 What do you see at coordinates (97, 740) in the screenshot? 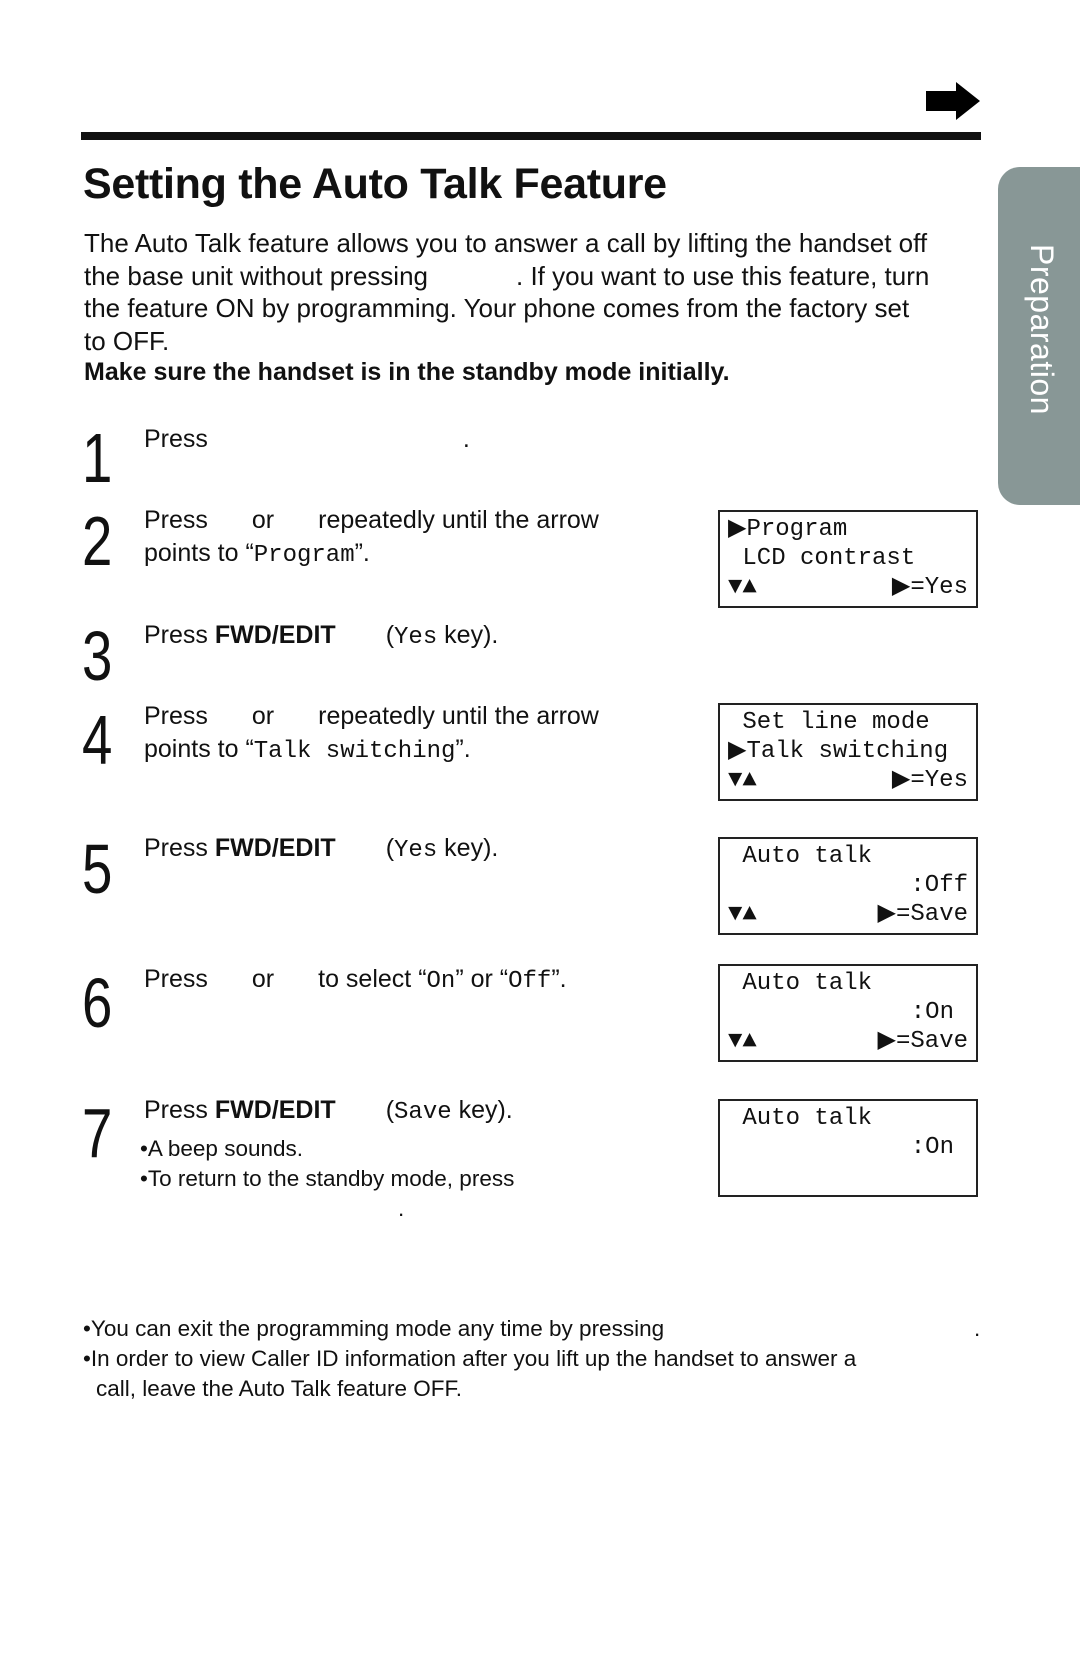
I see `step-number: 4` at bounding box center [97, 740].